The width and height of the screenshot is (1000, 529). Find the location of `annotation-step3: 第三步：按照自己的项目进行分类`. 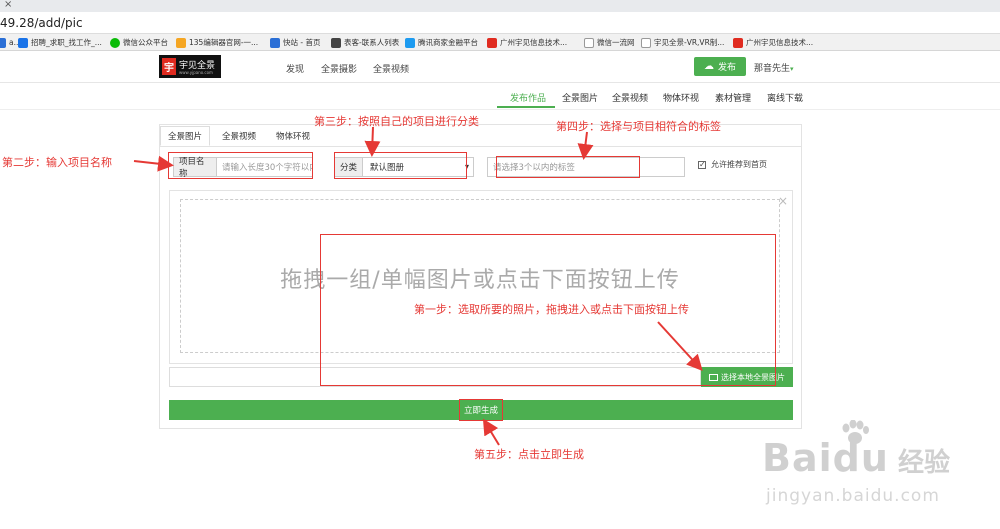

annotation-step3: 第三步：按照自己的项目进行分类 is located at coordinates (396, 121).